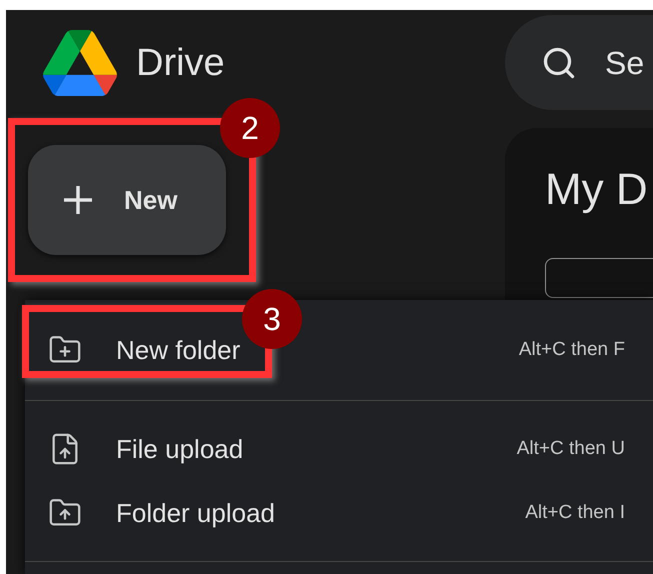  I want to click on menu-item-label: Folder upload, so click(195, 513).